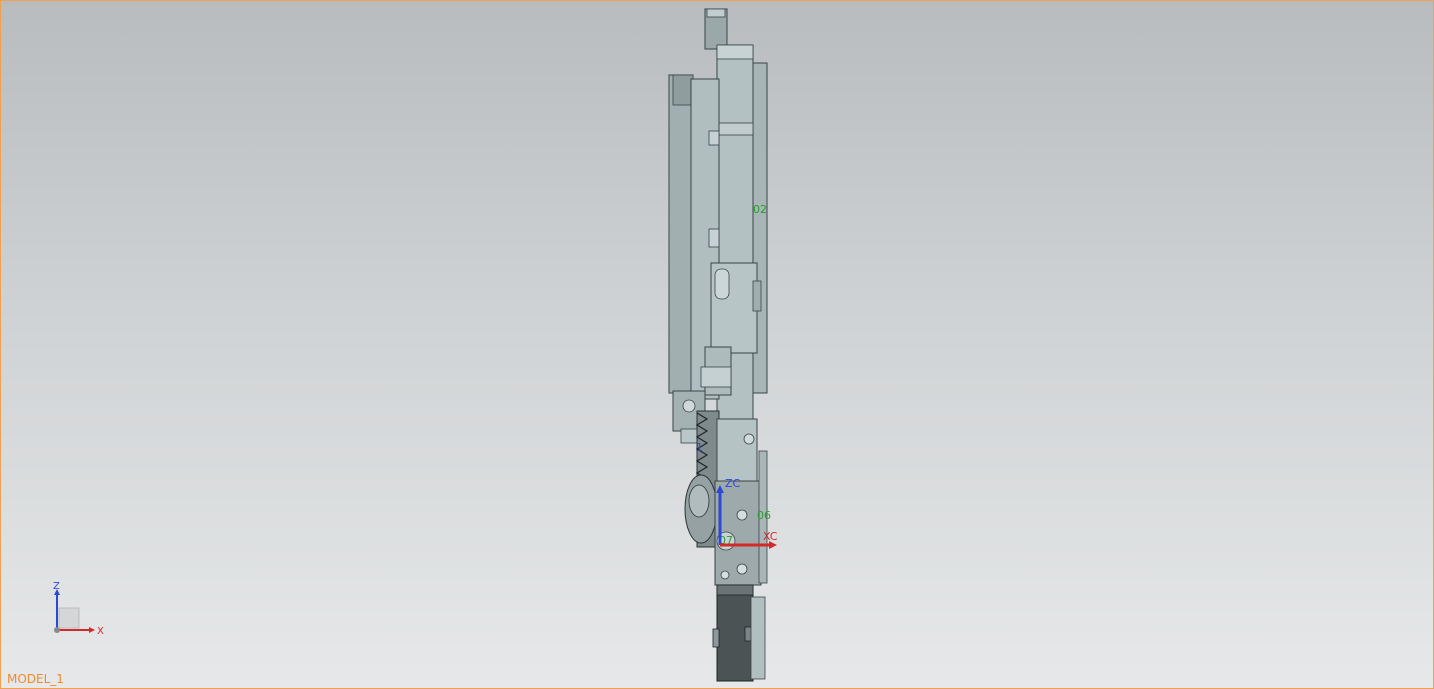 The width and height of the screenshot is (1434, 689). What do you see at coordinates (770, 536) in the screenshot?
I see `wcs-xc-label: XC` at bounding box center [770, 536].